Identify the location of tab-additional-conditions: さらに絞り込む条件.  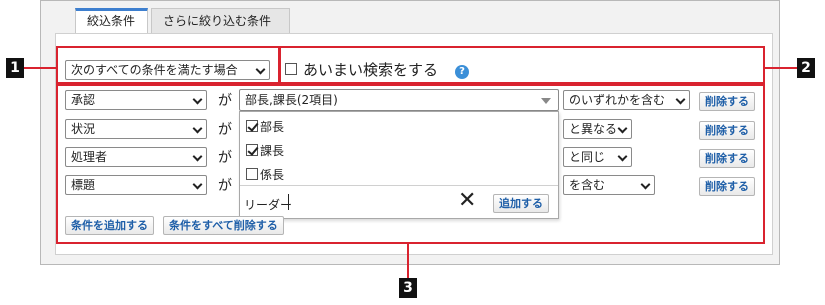
(220, 20).